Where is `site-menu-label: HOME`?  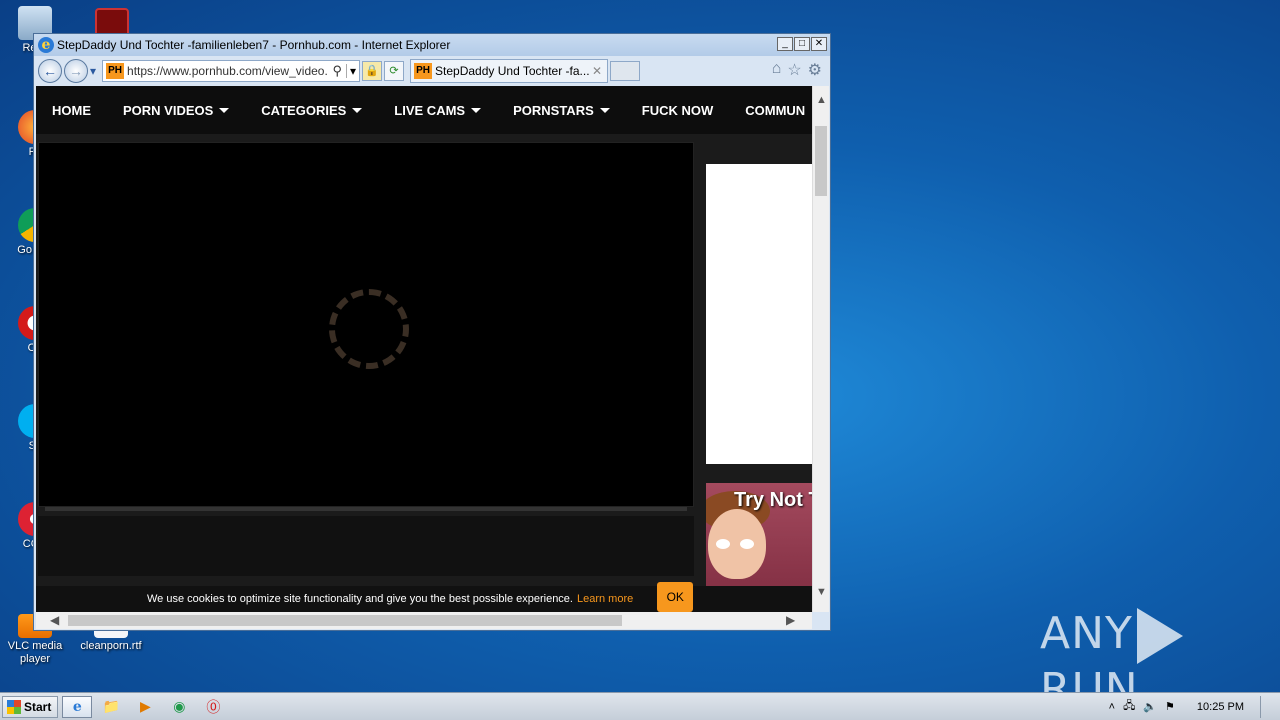
site-menu-label: HOME is located at coordinates (71, 110).